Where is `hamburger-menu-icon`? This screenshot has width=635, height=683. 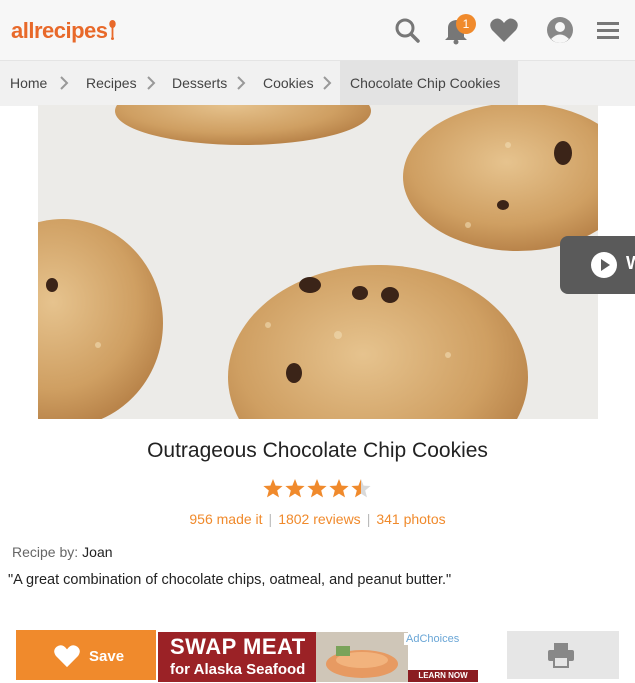 hamburger-menu-icon is located at coordinates (608, 30).